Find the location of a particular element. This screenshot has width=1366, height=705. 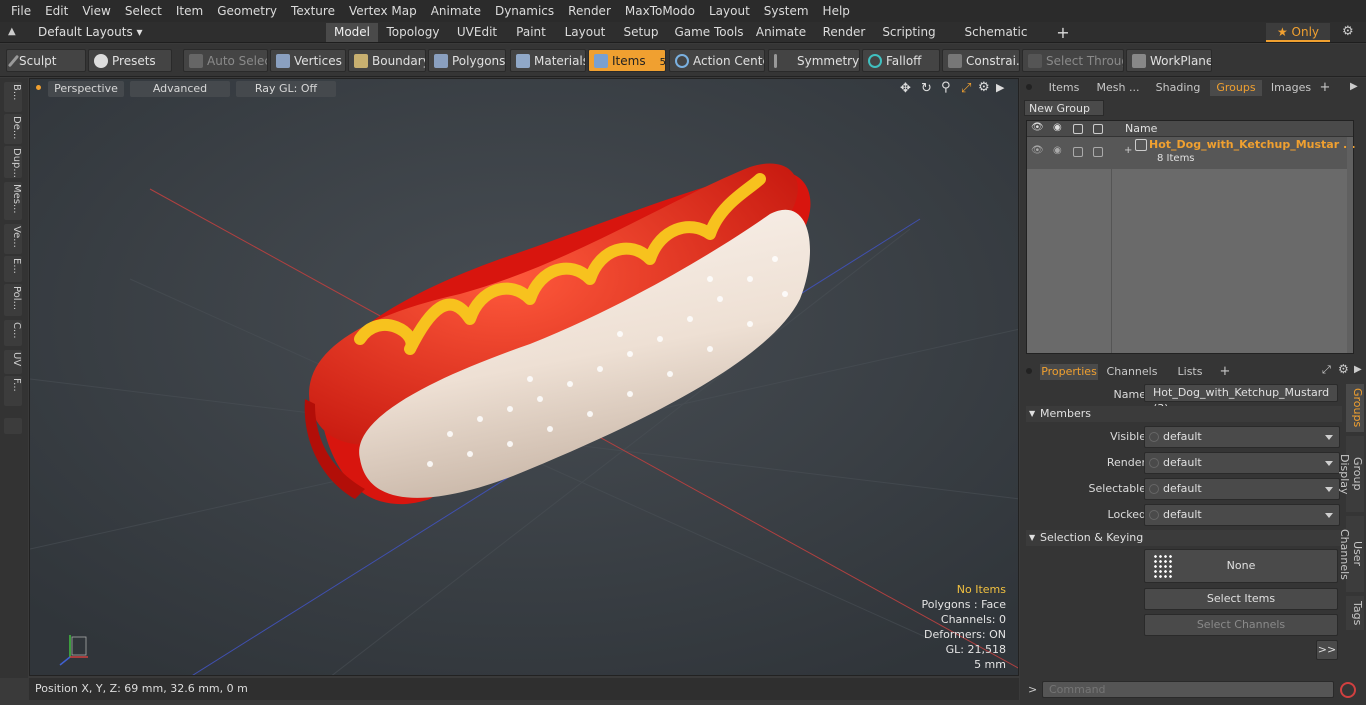

move-view-icon: ✥ is located at coordinates (905, 88).